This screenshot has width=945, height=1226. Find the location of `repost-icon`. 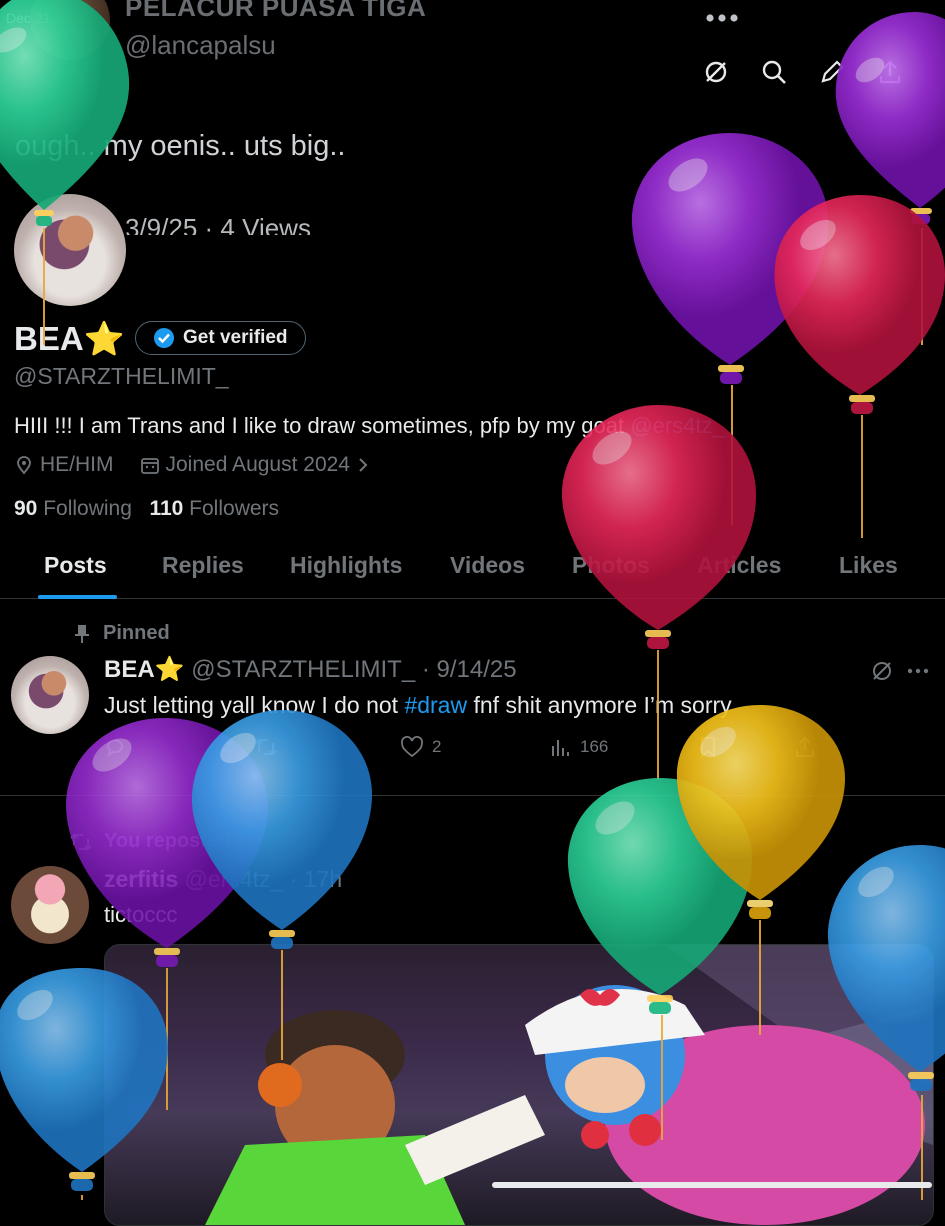

repost-icon is located at coordinates (266, 747).